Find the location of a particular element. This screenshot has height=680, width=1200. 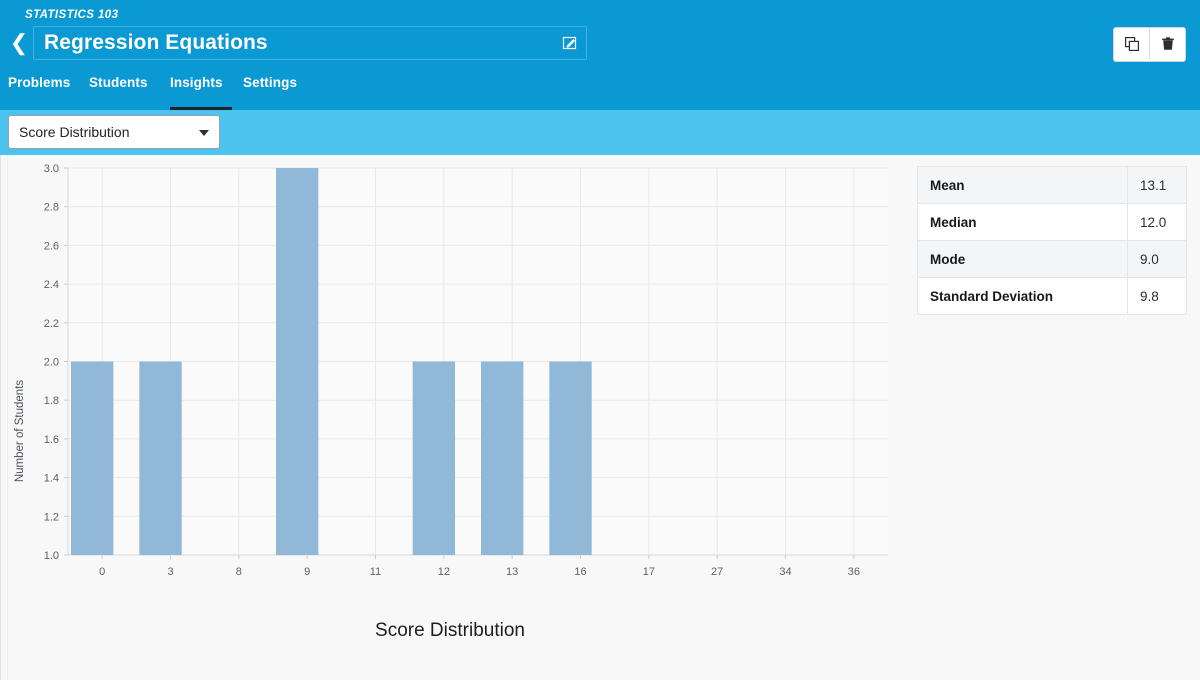

stat-value: 12.0 is located at coordinates (1157, 222).